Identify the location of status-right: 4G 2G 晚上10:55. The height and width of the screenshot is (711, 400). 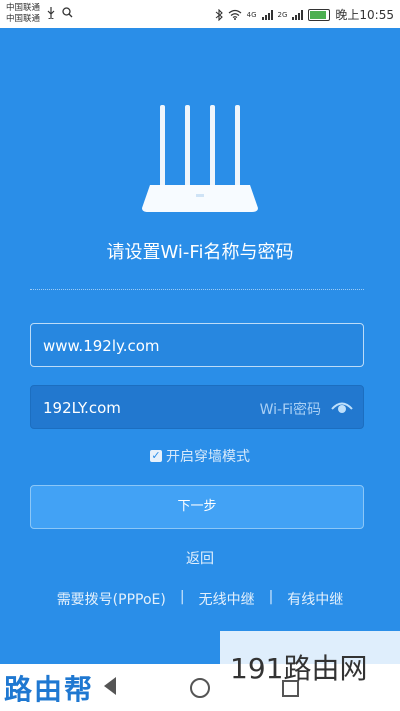
(304, 14).